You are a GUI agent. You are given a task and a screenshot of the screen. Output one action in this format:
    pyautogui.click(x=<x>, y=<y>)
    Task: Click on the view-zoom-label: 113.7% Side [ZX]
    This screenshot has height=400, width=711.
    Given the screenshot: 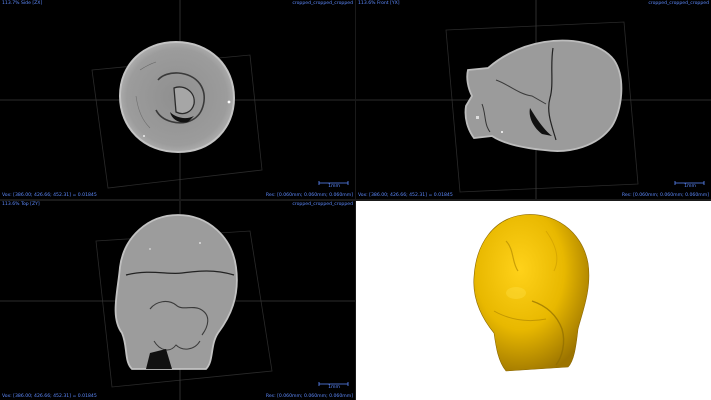 What is the action you would take?
    pyautogui.click(x=22, y=3)
    